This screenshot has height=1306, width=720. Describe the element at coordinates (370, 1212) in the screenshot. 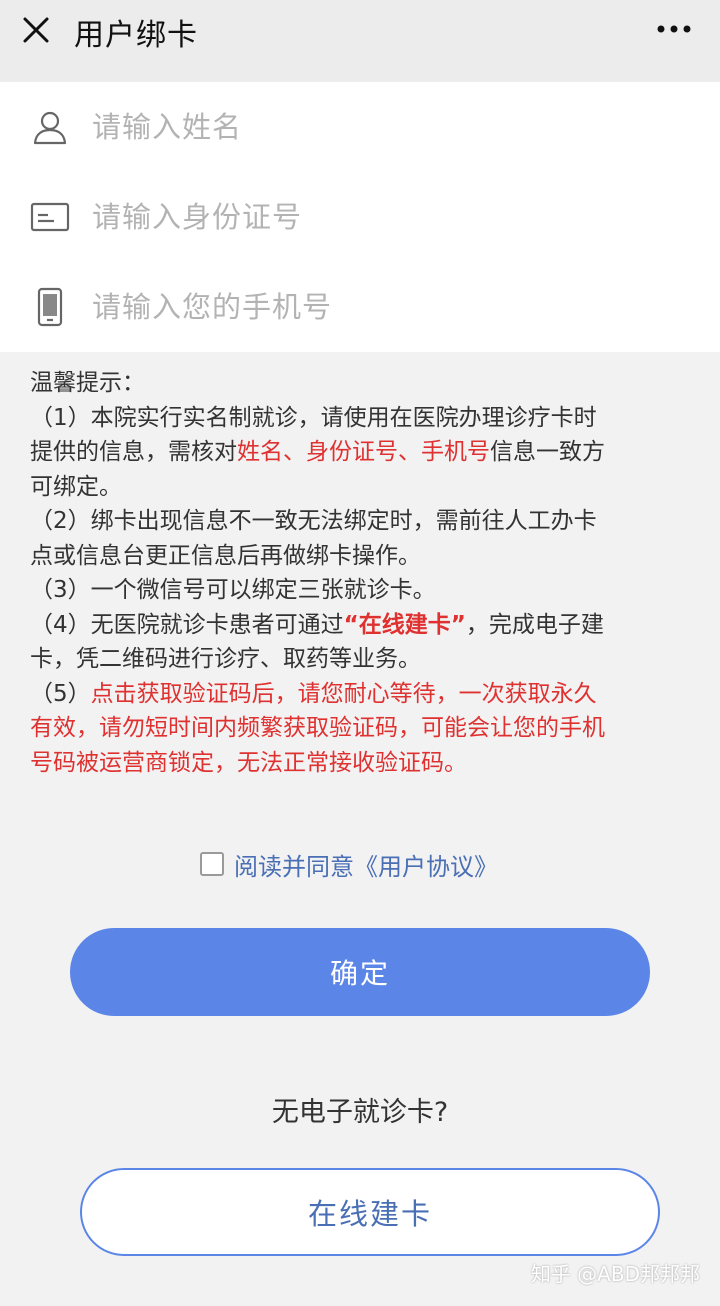

I see `online-card-button: 在线建卡` at that location.